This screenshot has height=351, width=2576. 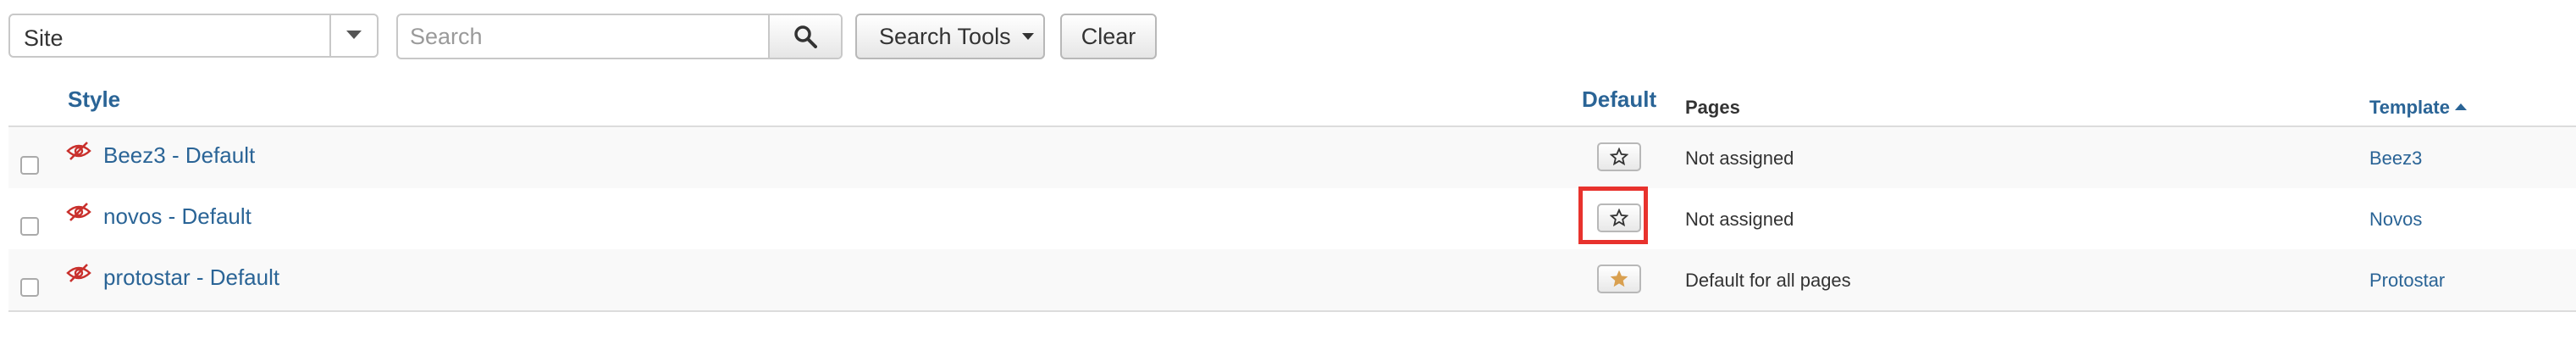 What do you see at coordinates (94, 99) in the screenshot?
I see `column-header-style: Style` at bounding box center [94, 99].